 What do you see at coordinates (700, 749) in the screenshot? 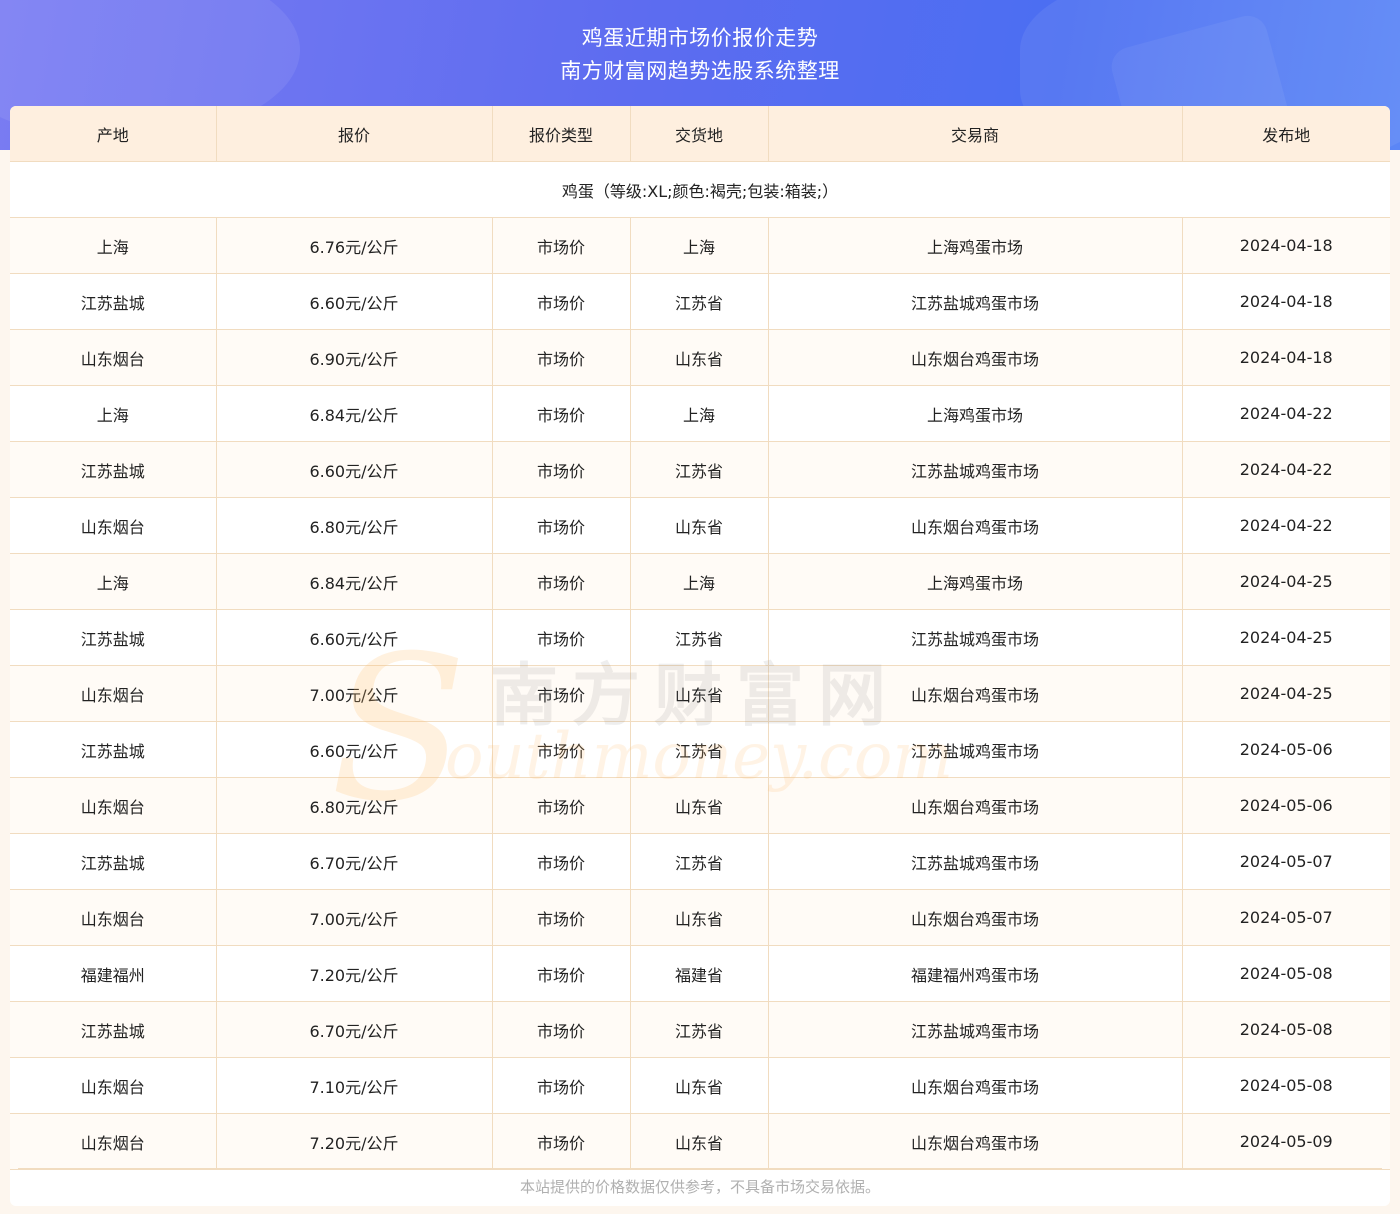
I see `table-row: 江苏盐城 6.60元/公斤 市场价 江苏省 江苏盐城鸡蛋市场 2024-05-06` at bounding box center [700, 749].